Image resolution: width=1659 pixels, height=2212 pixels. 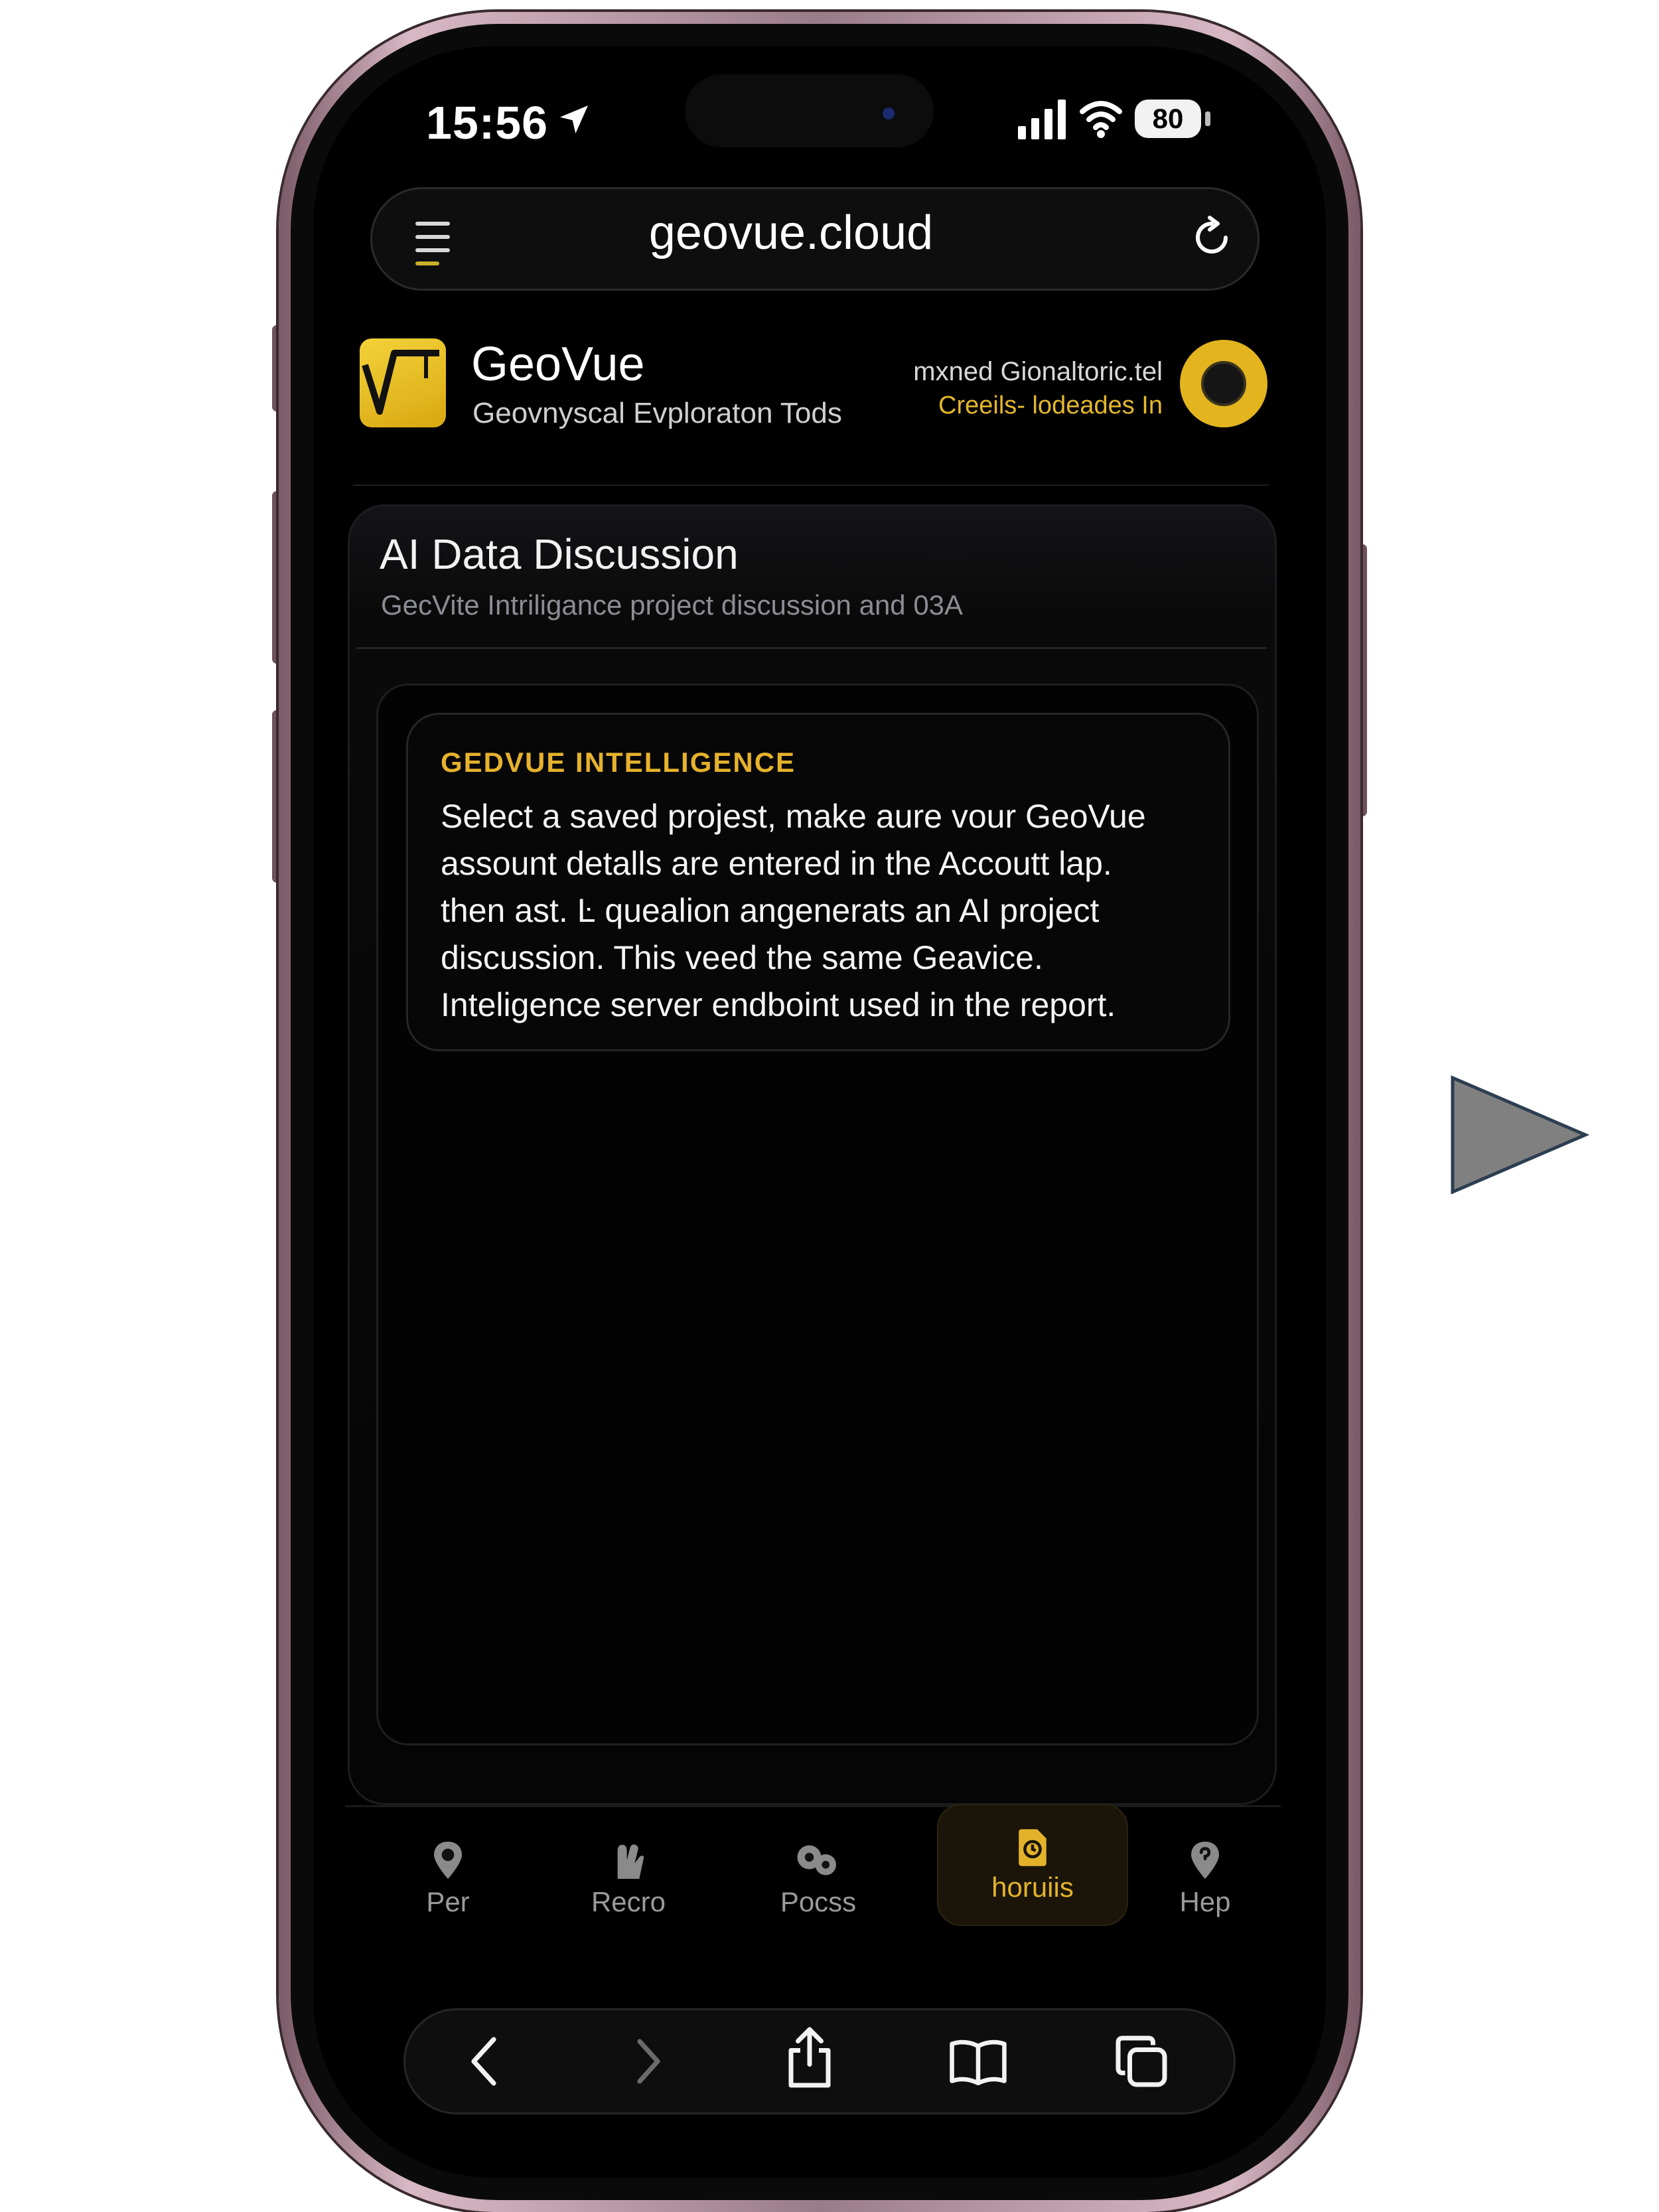 What do you see at coordinates (486, 2061) in the screenshot?
I see `back-icon` at bounding box center [486, 2061].